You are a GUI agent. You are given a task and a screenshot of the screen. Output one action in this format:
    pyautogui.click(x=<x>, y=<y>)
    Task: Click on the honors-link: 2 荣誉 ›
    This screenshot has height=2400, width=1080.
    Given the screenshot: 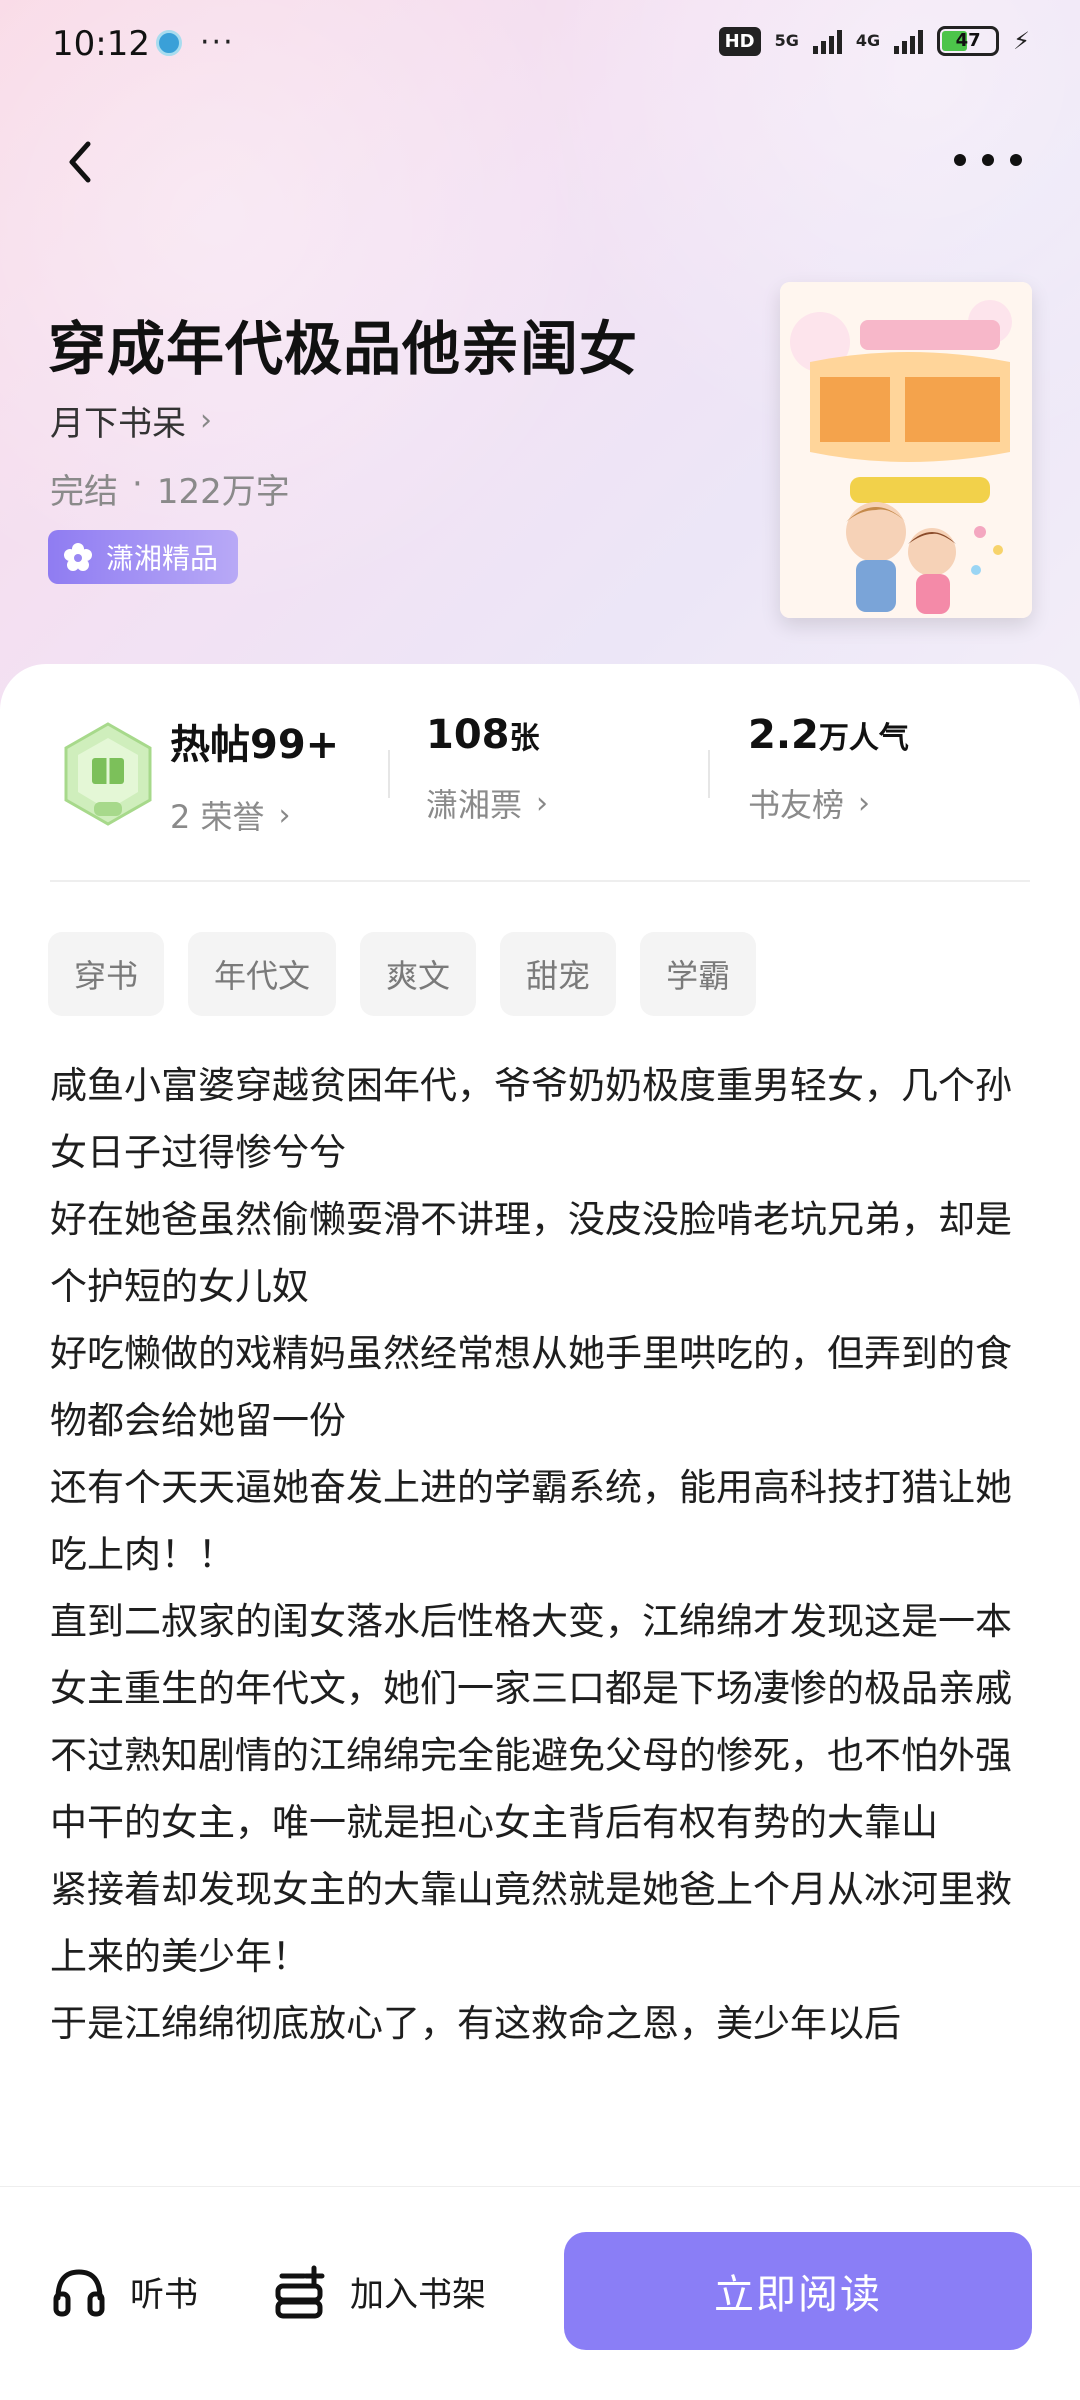 What is the action you would take?
    pyautogui.click(x=254, y=815)
    